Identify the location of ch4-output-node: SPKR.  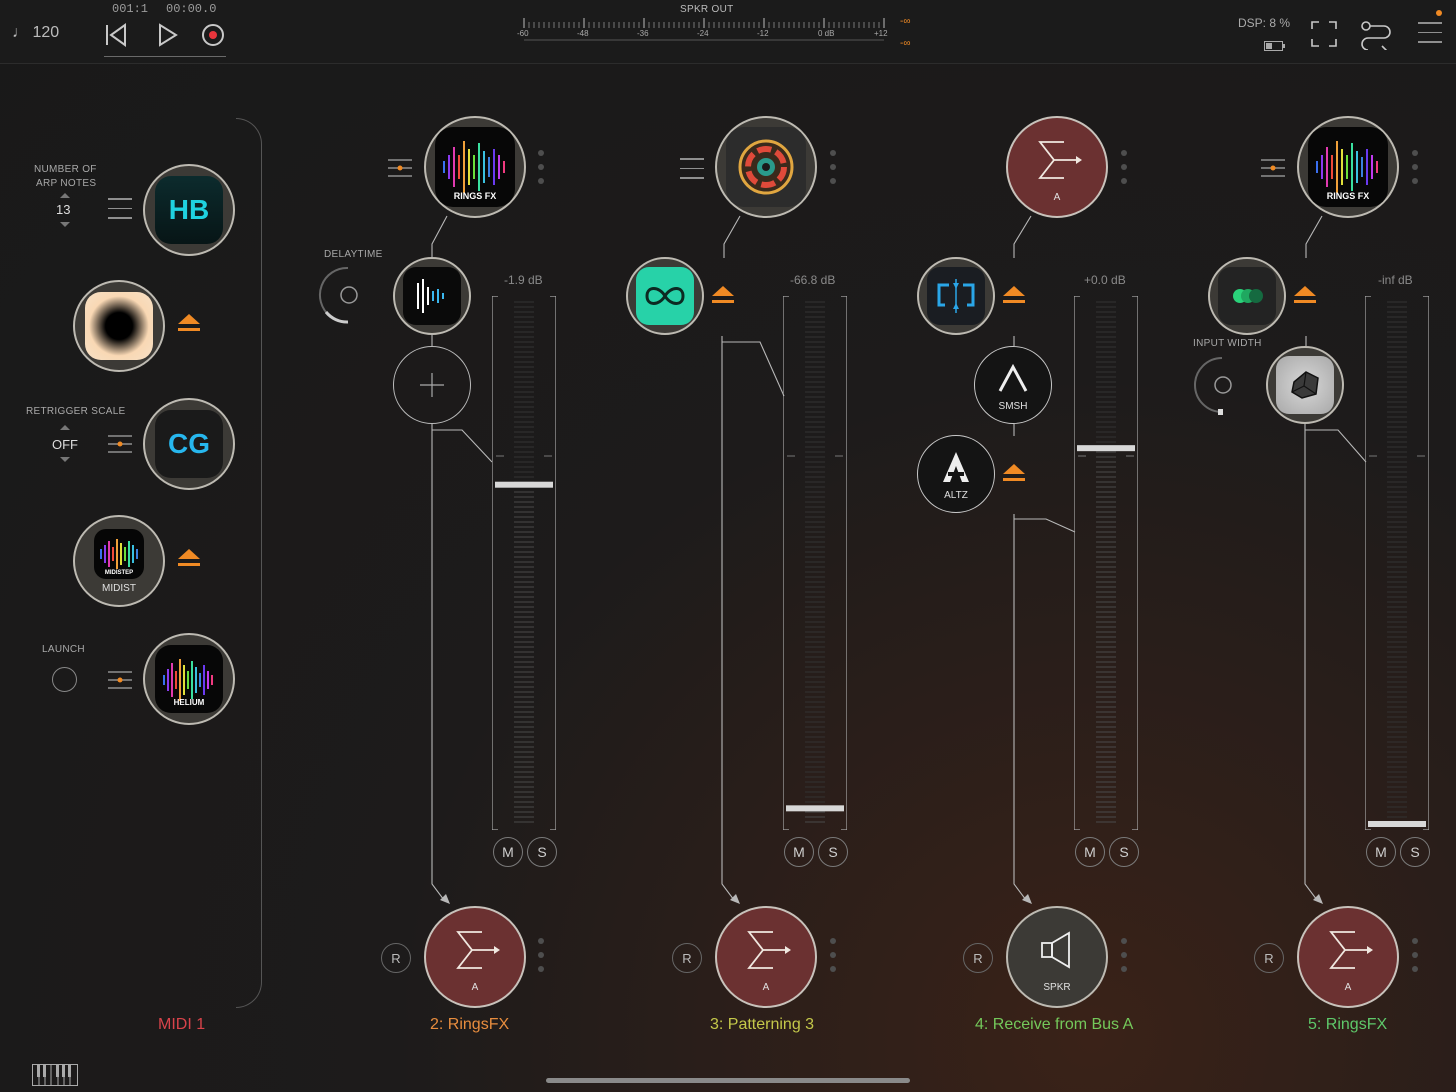
(1057, 957).